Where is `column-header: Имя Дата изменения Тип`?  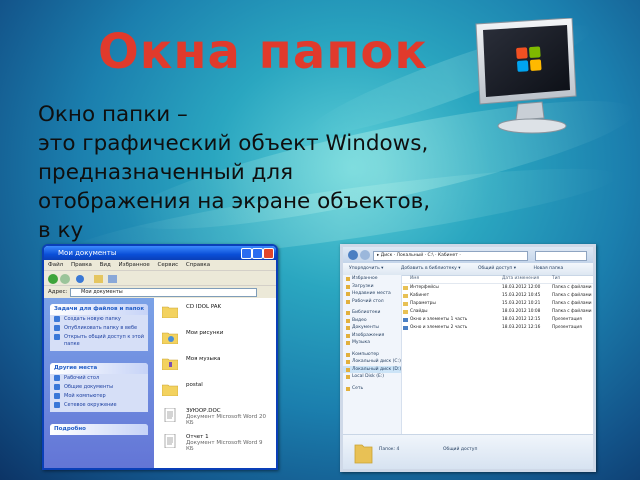 column-header: Имя Дата изменения Тип is located at coordinates (497, 279).